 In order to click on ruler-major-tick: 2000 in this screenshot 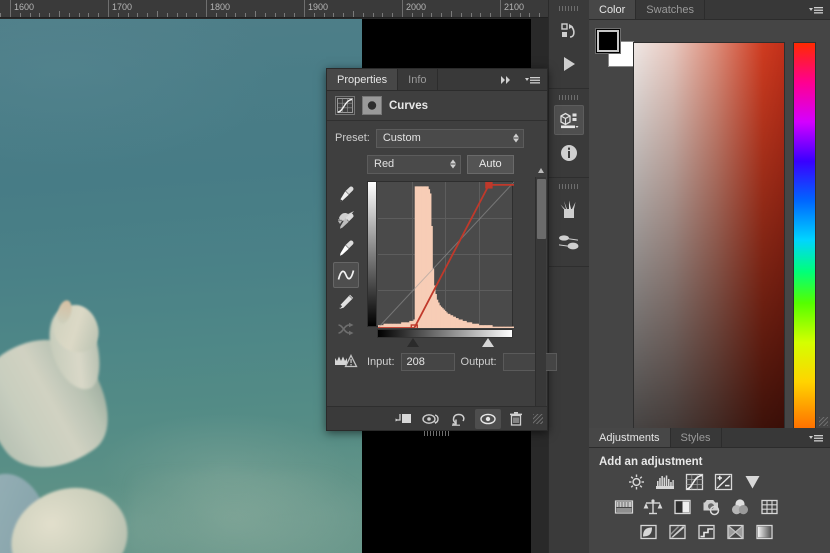, I will do `click(414, 8)`.